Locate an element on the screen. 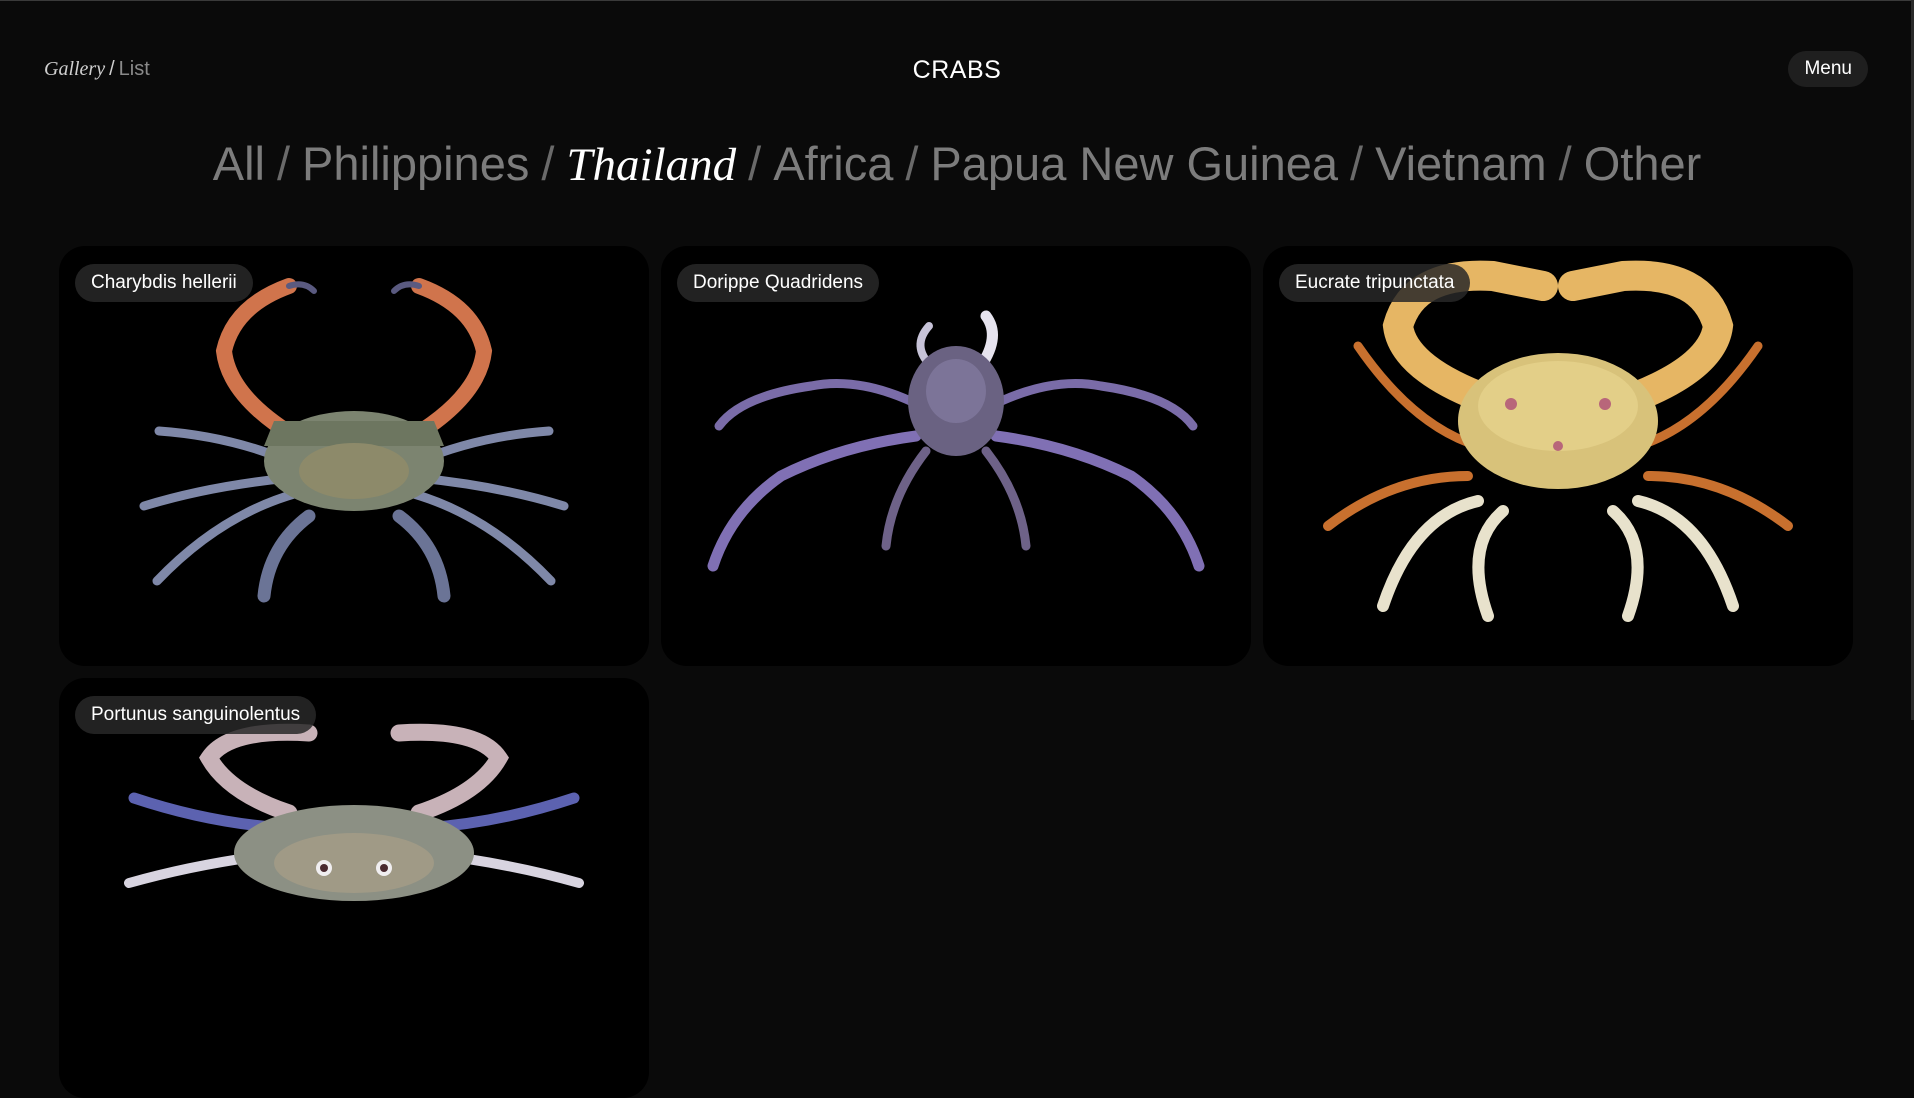  filter-papua-new-guinea: Papua New Guinea is located at coordinates (1134, 163).